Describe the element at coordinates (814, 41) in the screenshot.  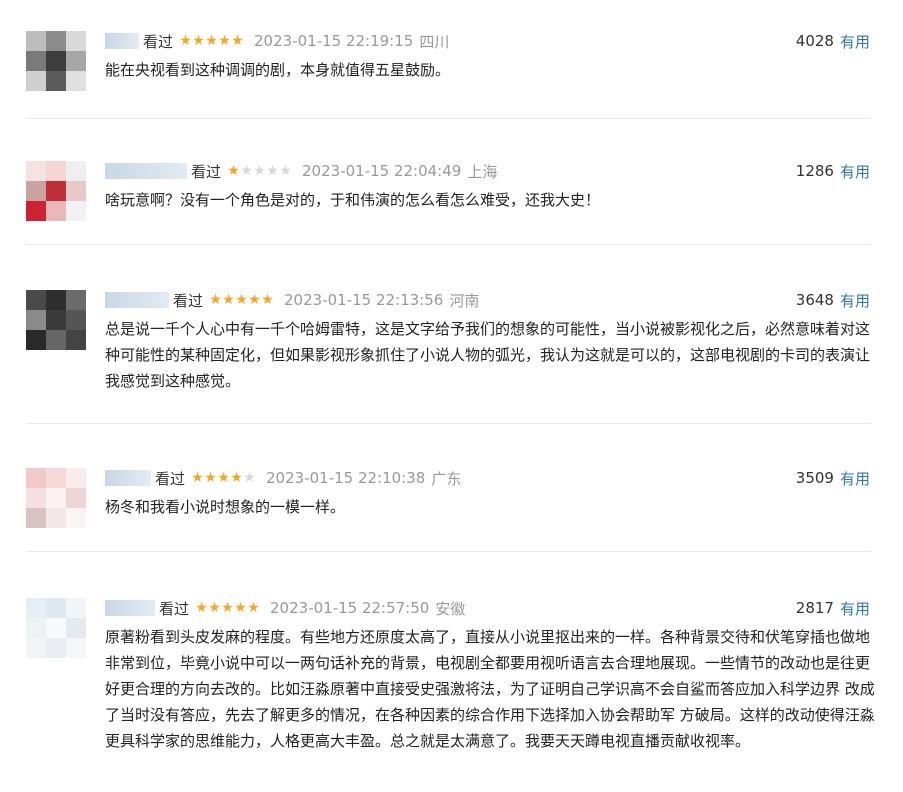
I see `vote-count: 4028` at that location.